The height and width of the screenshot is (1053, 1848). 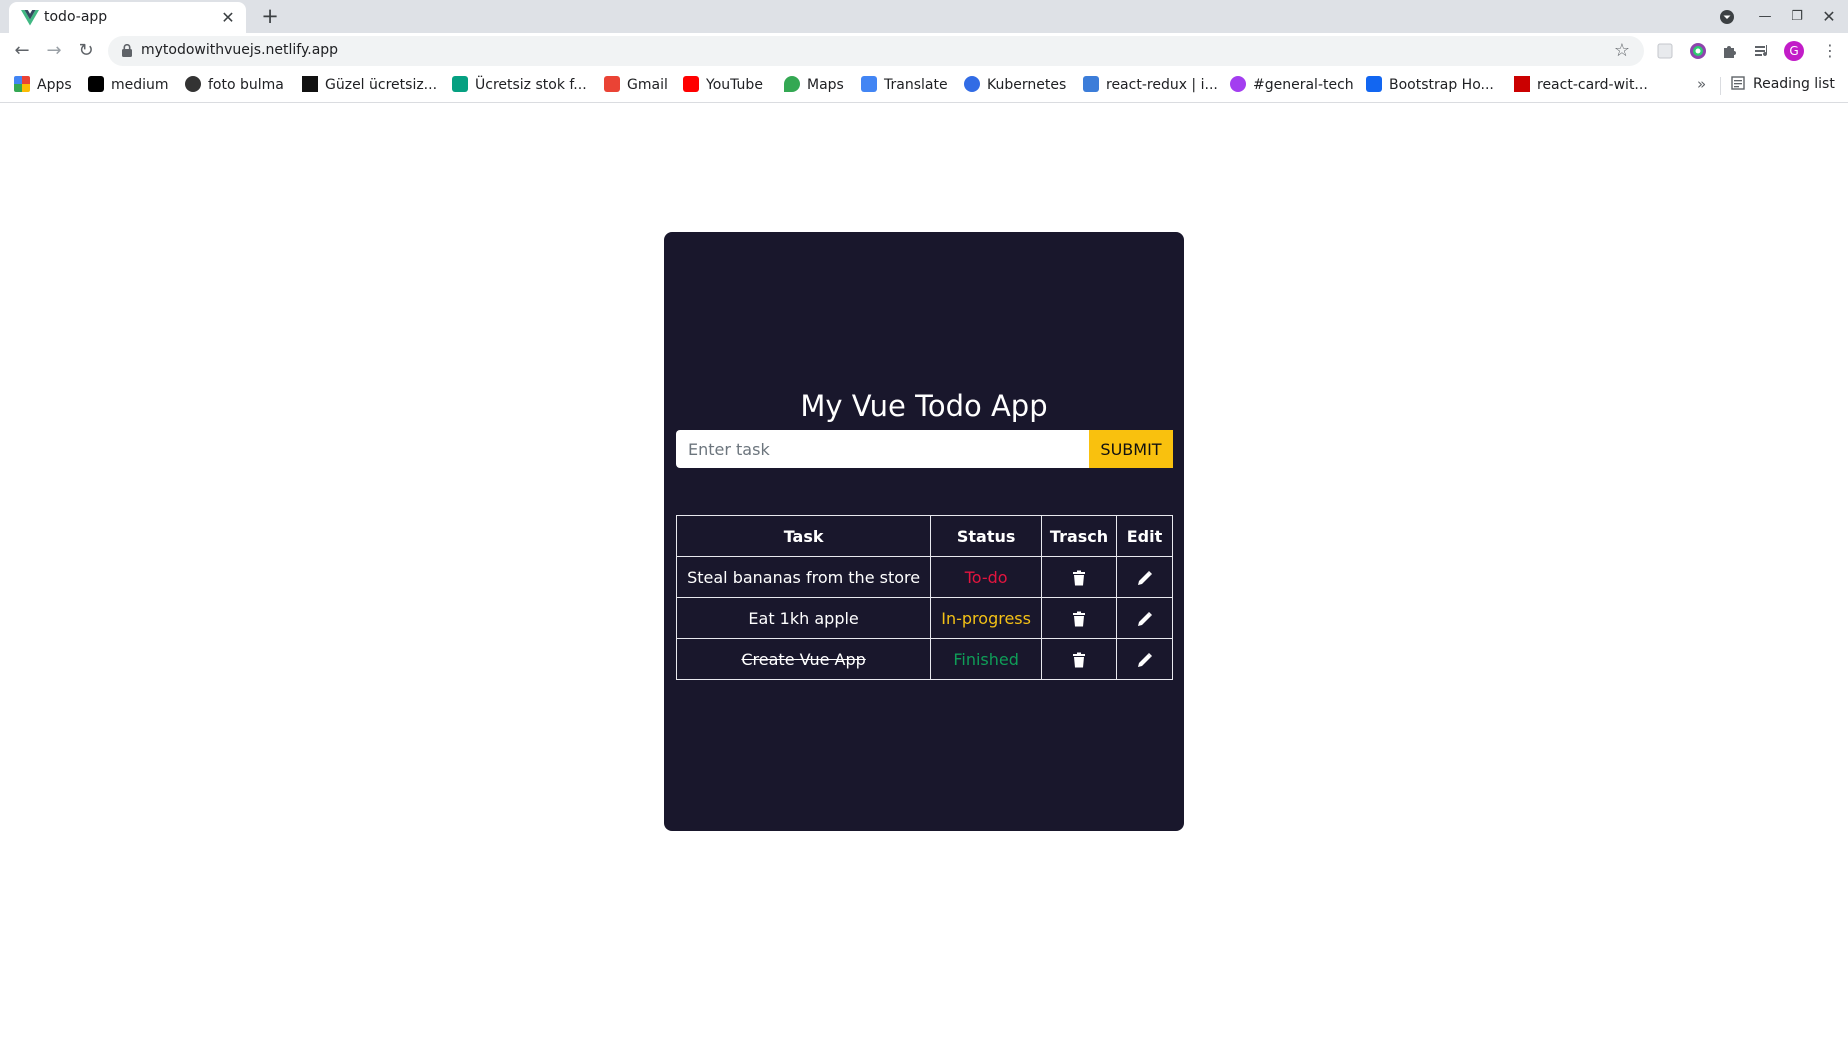 What do you see at coordinates (869, 84) in the screenshot?
I see `translate-icon` at bounding box center [869, 84].